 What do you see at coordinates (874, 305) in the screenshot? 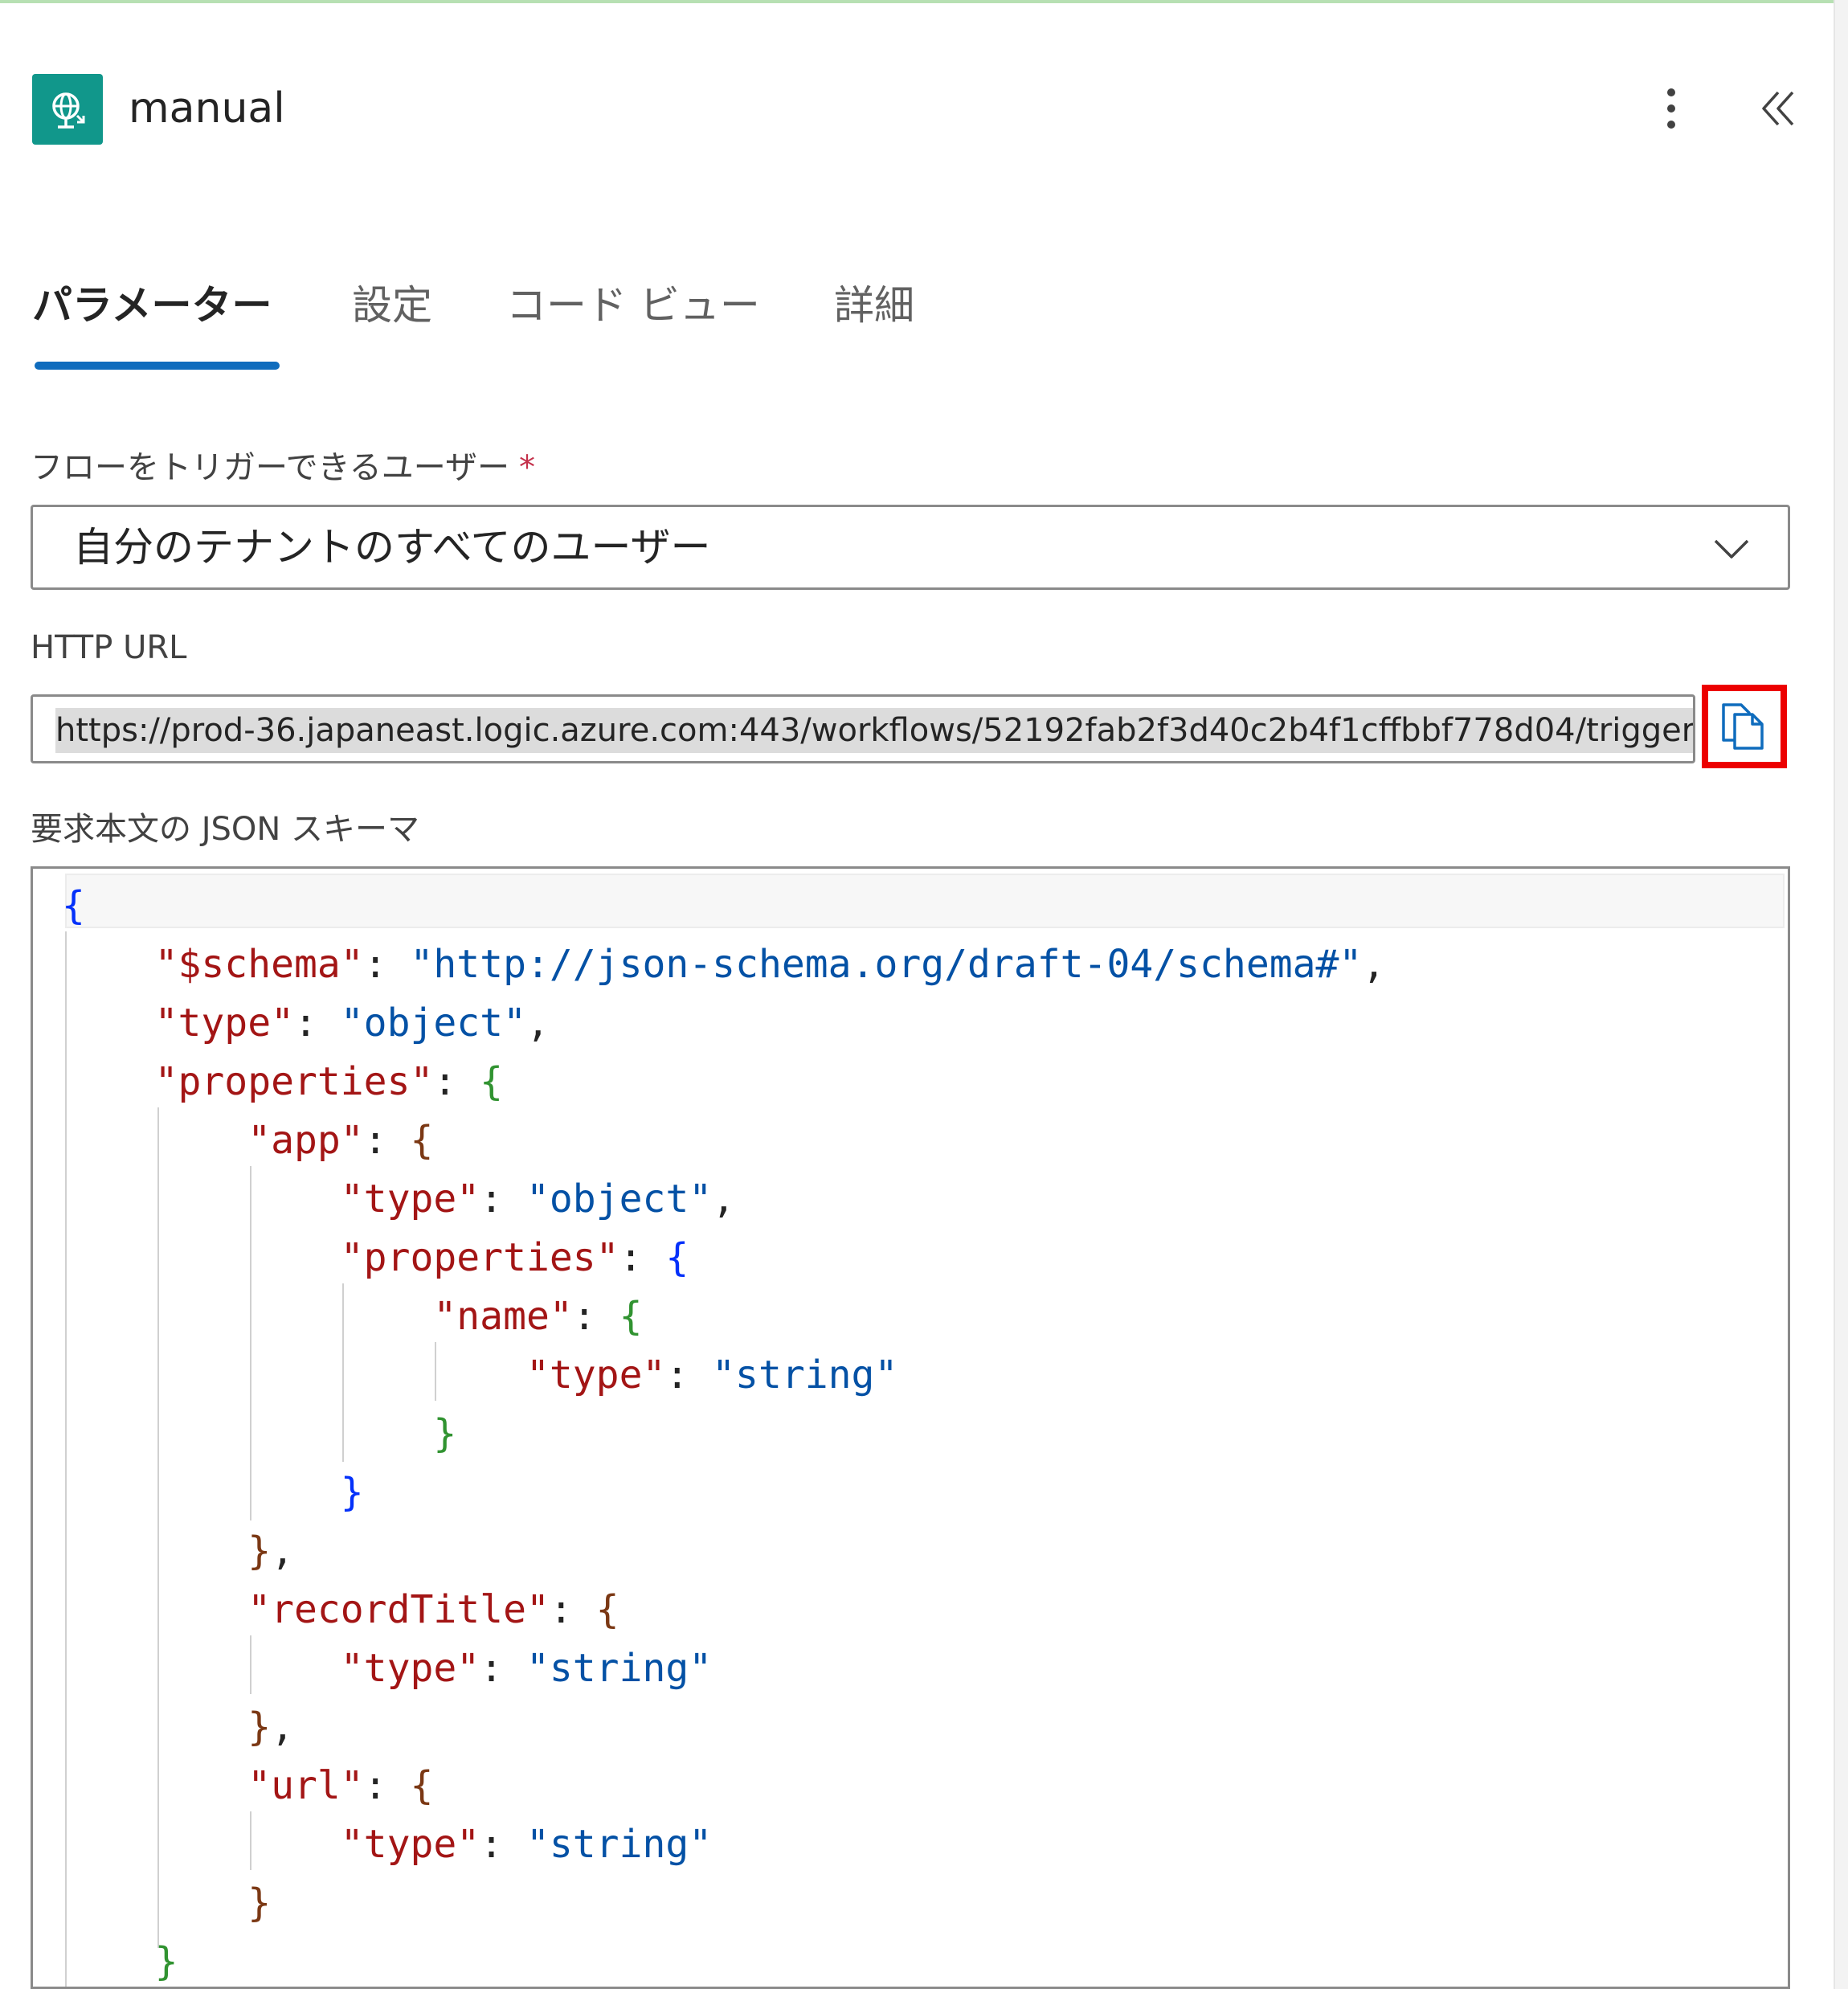
I see `tab-details: 詳細` at bounding box center [874, 305].